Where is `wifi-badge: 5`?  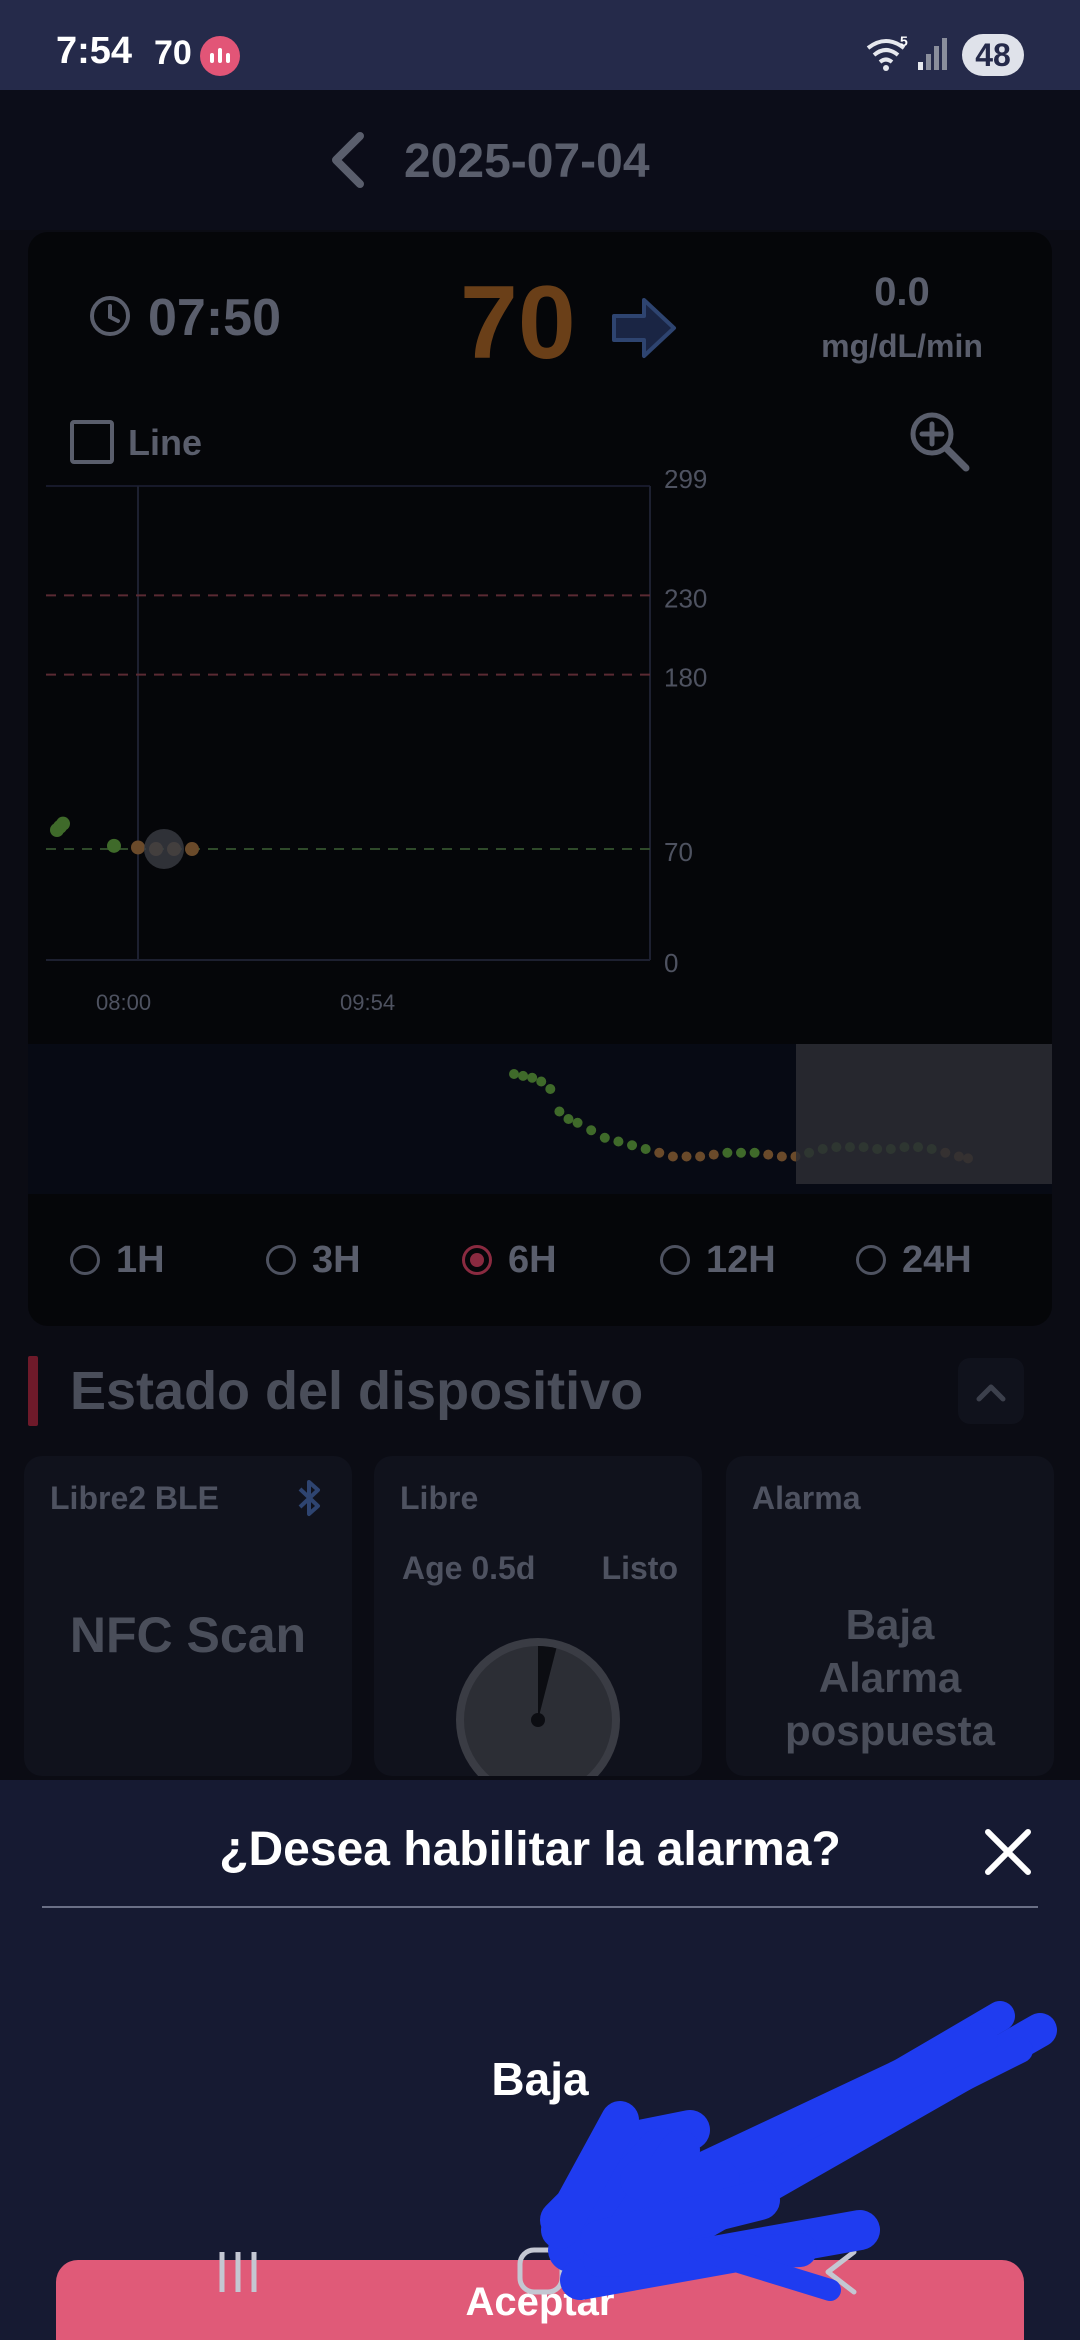
wifi-badge: 5 is located at coordinates (904, 41).